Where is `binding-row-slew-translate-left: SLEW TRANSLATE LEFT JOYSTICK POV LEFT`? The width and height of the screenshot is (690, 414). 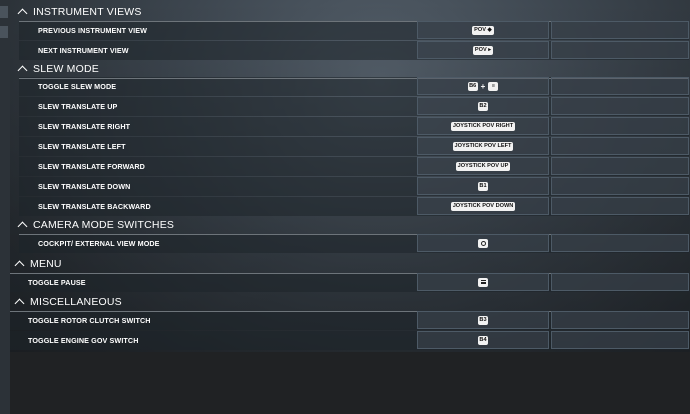
binding-row-slew-translate-left: SLEW TRANSLATE LEFT JOYSTICK POV LEFT is located at coordinates (354, 146).